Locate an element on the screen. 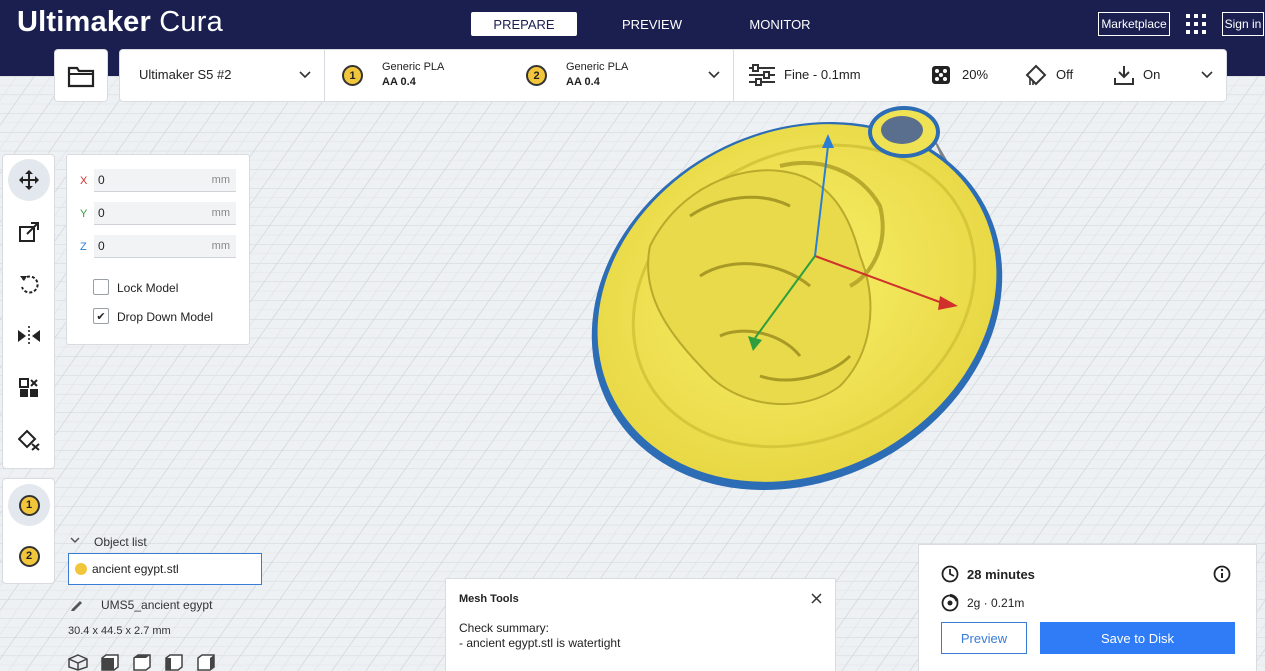 This screenshot has height=671, width=1265. printer-selector: Ultimaker S5 #2 is located at coordinates (185, 74).